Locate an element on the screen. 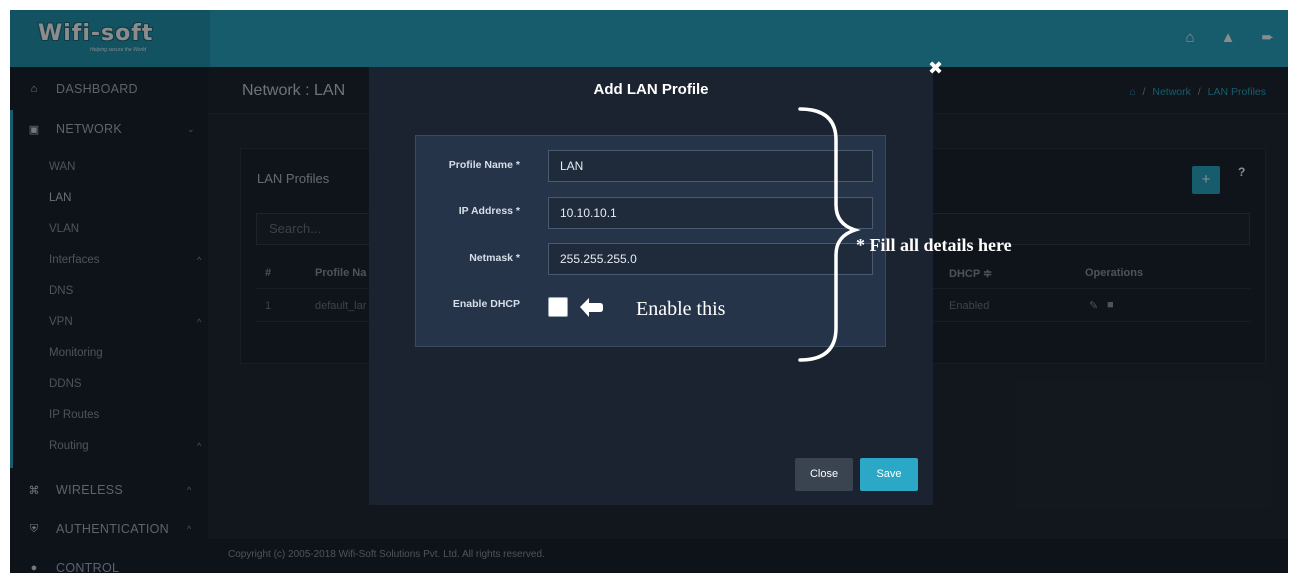 This screenshot has width=1298, height=573. curly-brace-icon is located at coordinates (829, 234).